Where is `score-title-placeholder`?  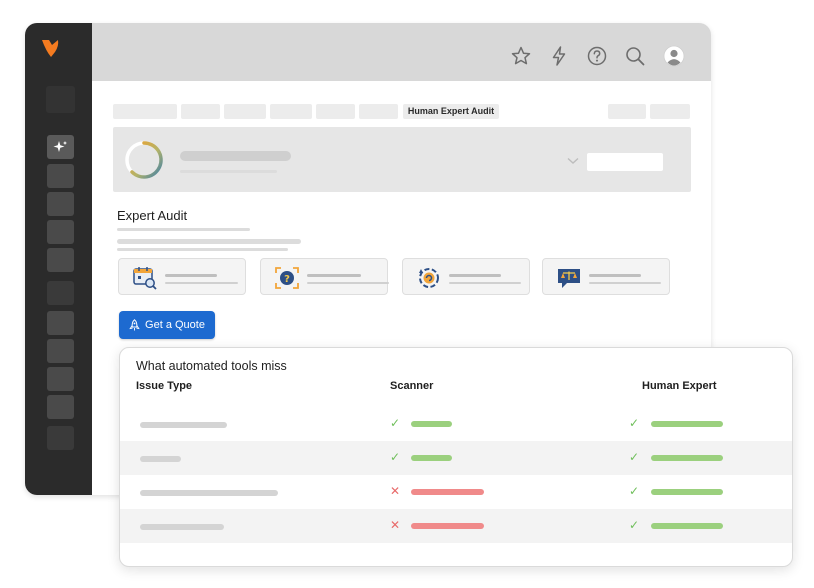
score-title-placeholder is located at coordinates (235, 156).